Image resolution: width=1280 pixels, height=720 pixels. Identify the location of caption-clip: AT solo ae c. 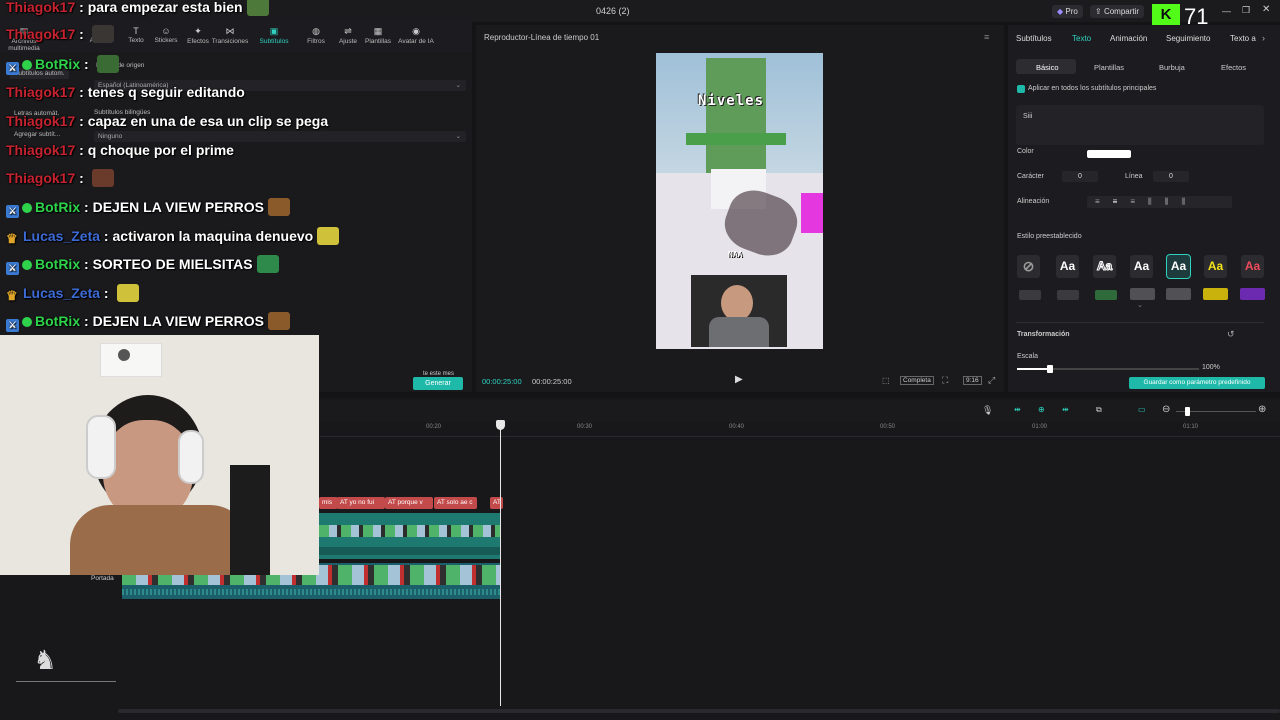
(455, 503).